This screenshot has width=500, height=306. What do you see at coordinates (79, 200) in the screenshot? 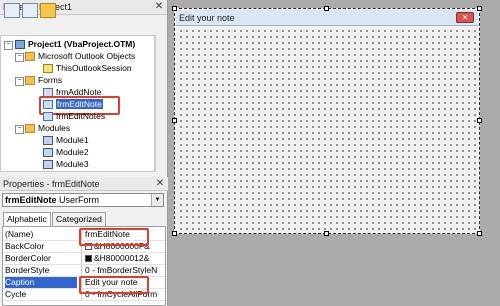
I see `object-type: UserForm` at bounding box center [79, 200].